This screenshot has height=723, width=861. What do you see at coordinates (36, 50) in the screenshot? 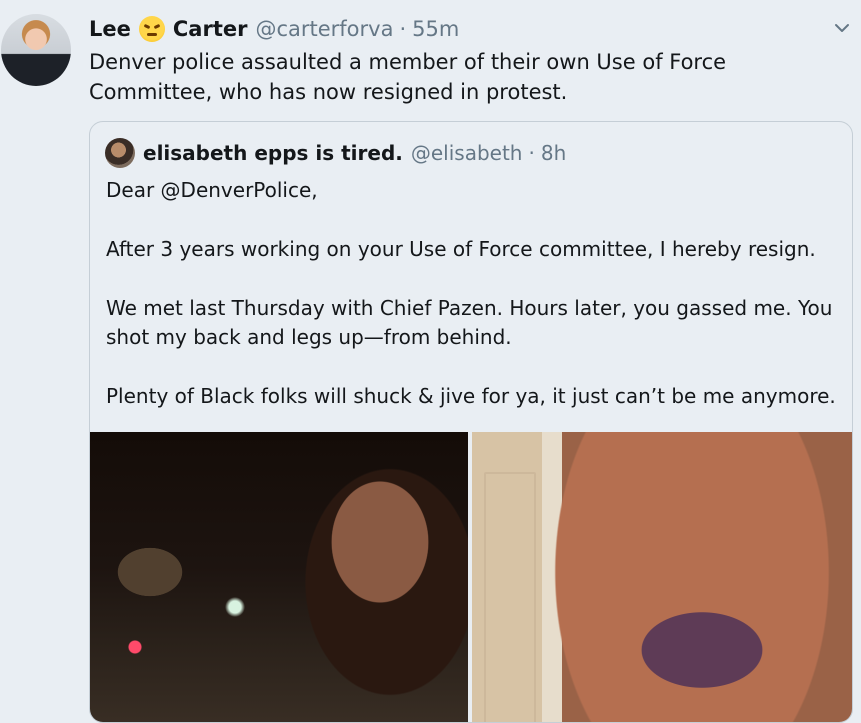
I see `avatar` at bounding box center [36, 50].